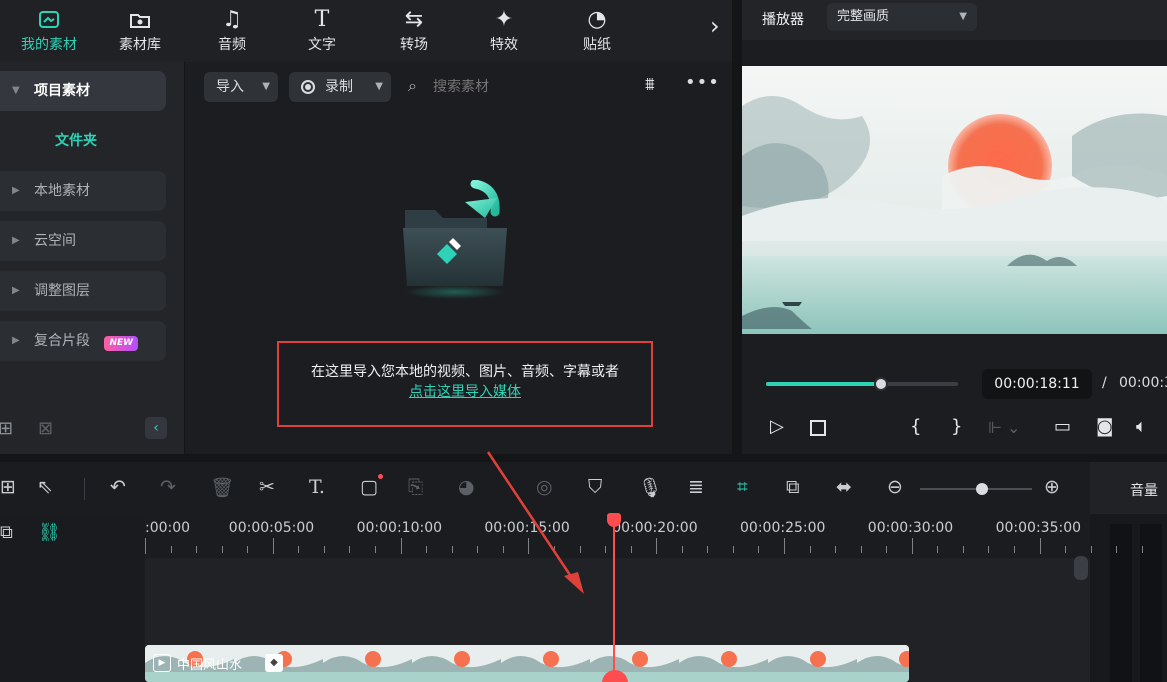 This screenshot has height=682, width=1167. I want to click on sidebar-item-project-media: ▼ 项目素材, so click(83, 91).